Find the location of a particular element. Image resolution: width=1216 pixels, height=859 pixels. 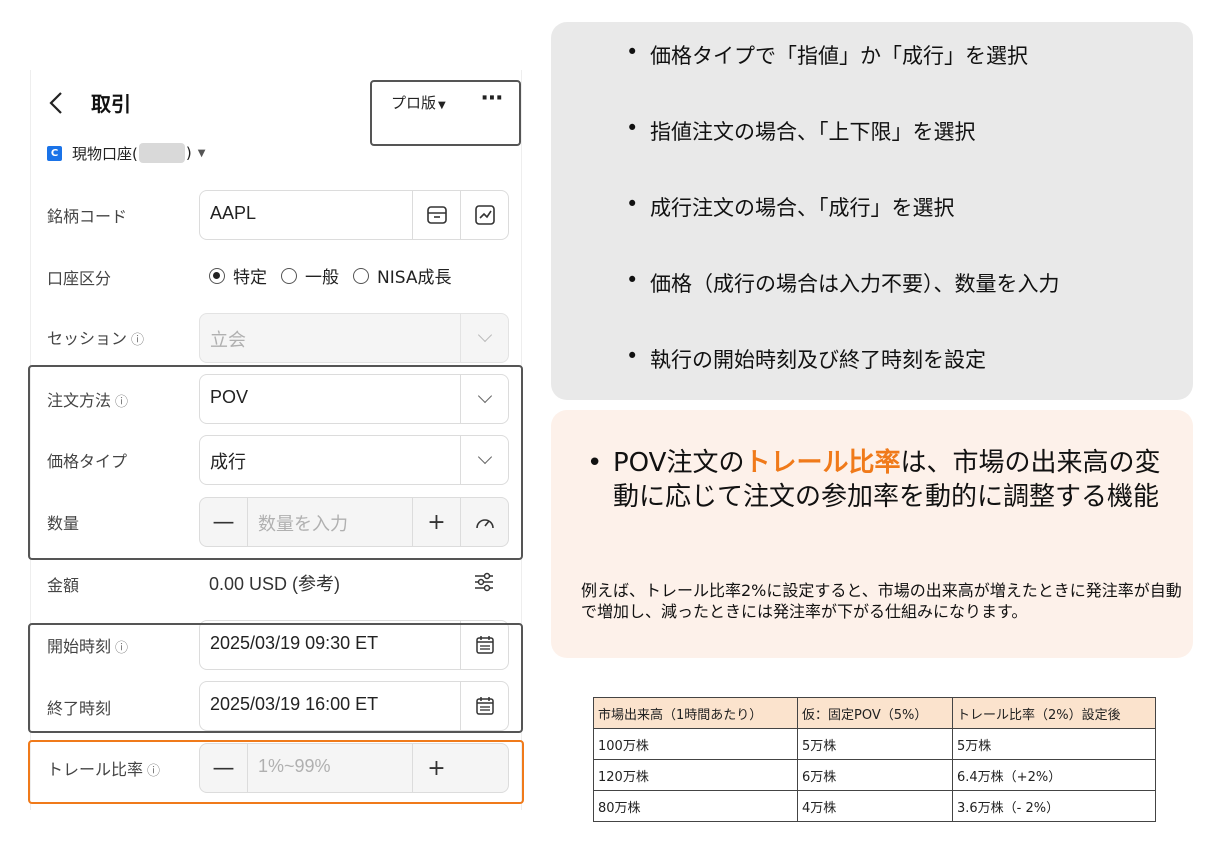

account-selector: C 現物口座( ) ▼ is located at coordinates (126, 153).